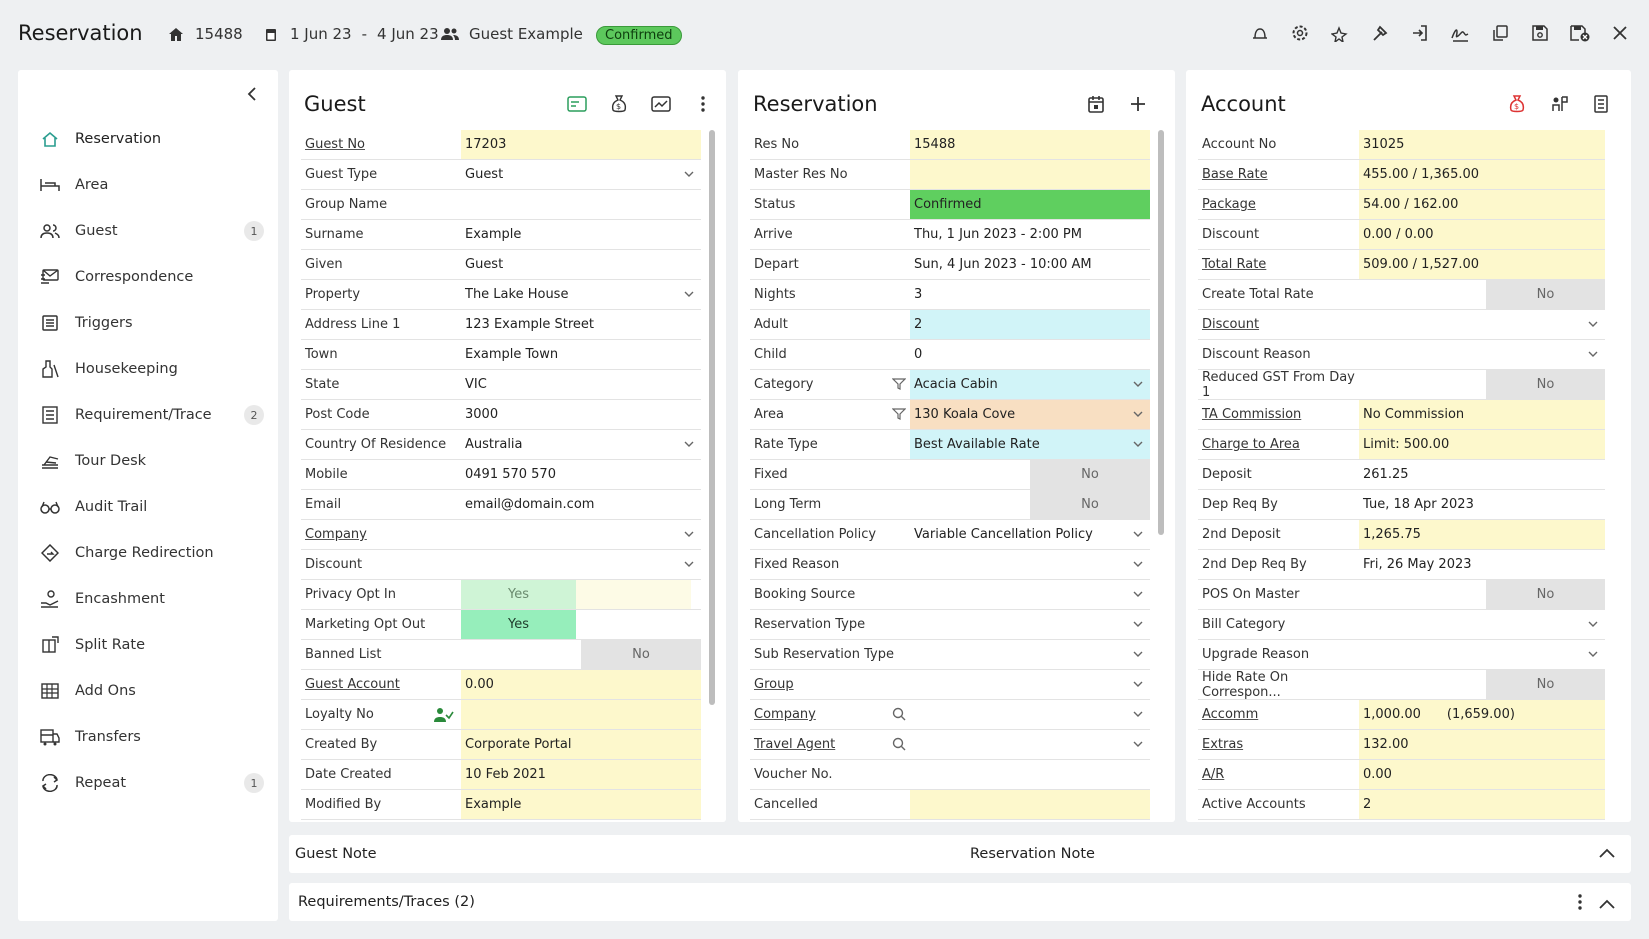 The image size is (1649, 939). I want to click on hammer-icon, so click(1380, 33).